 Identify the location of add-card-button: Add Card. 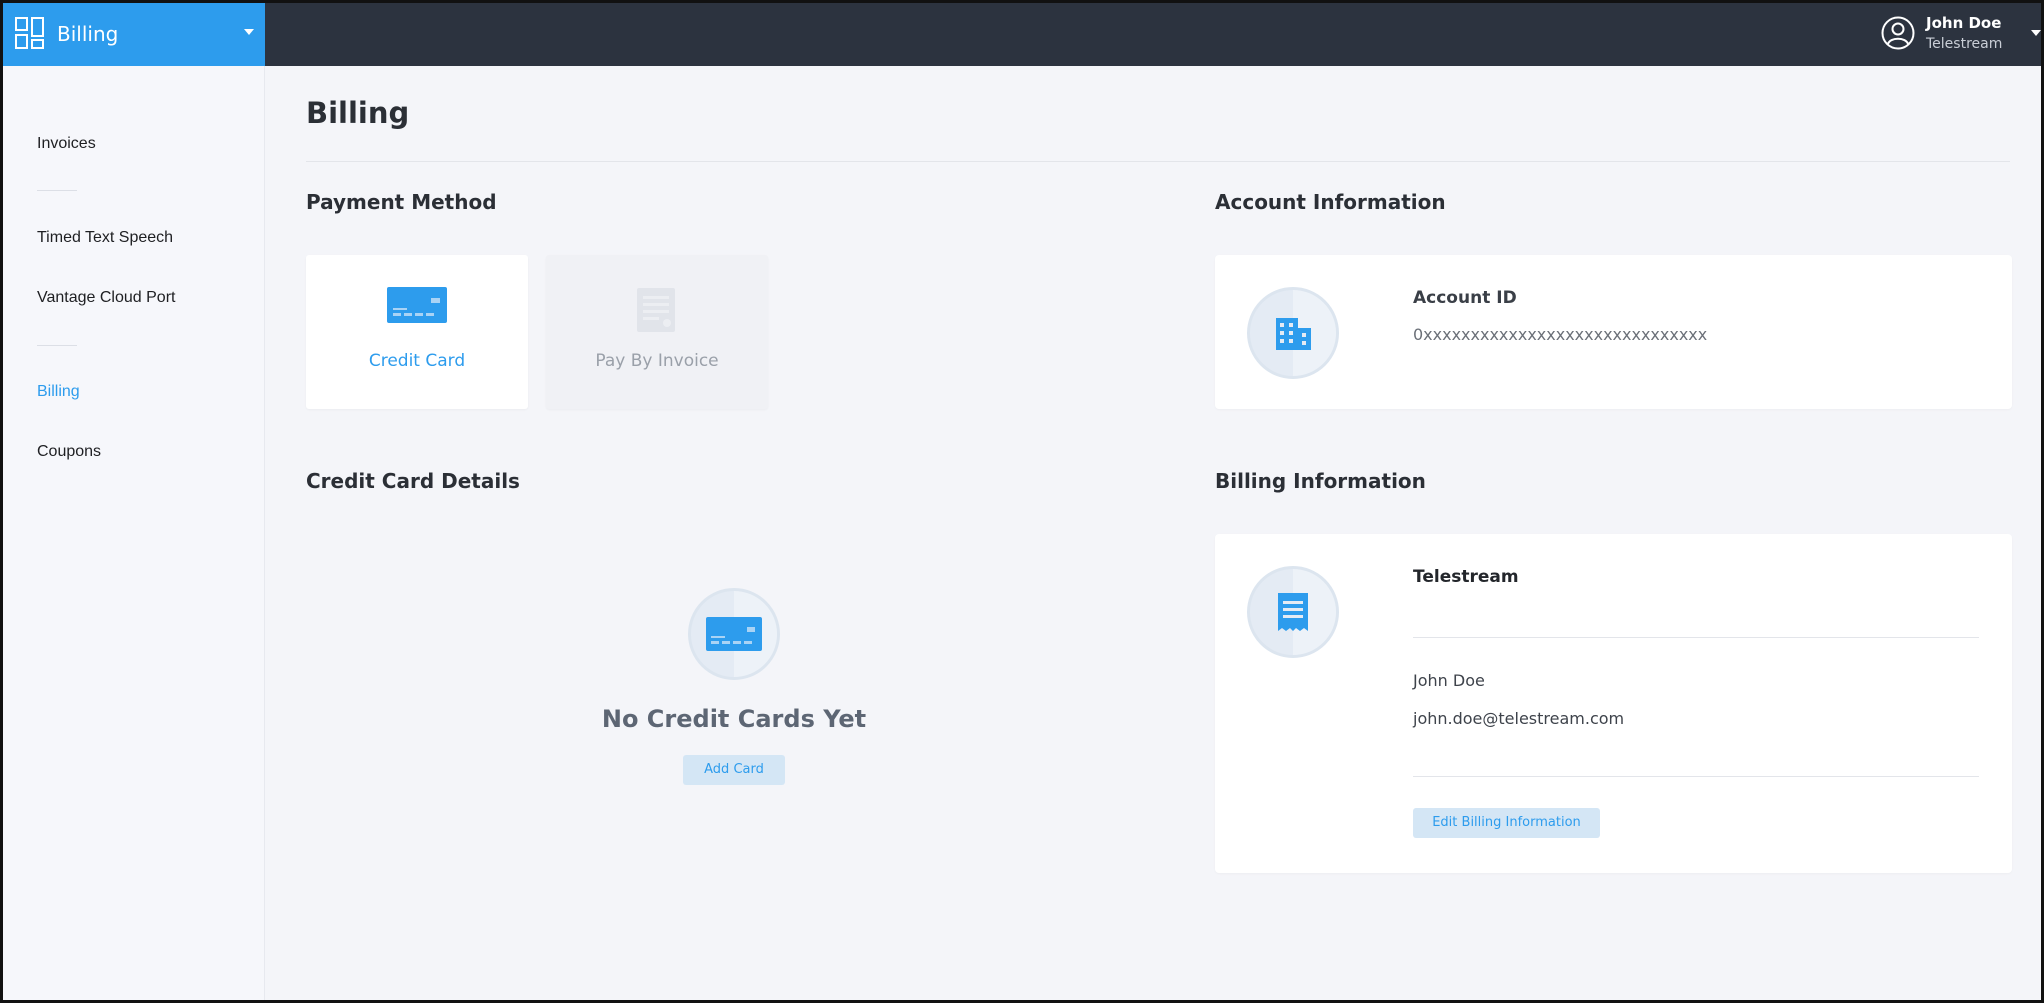
(734, 770).